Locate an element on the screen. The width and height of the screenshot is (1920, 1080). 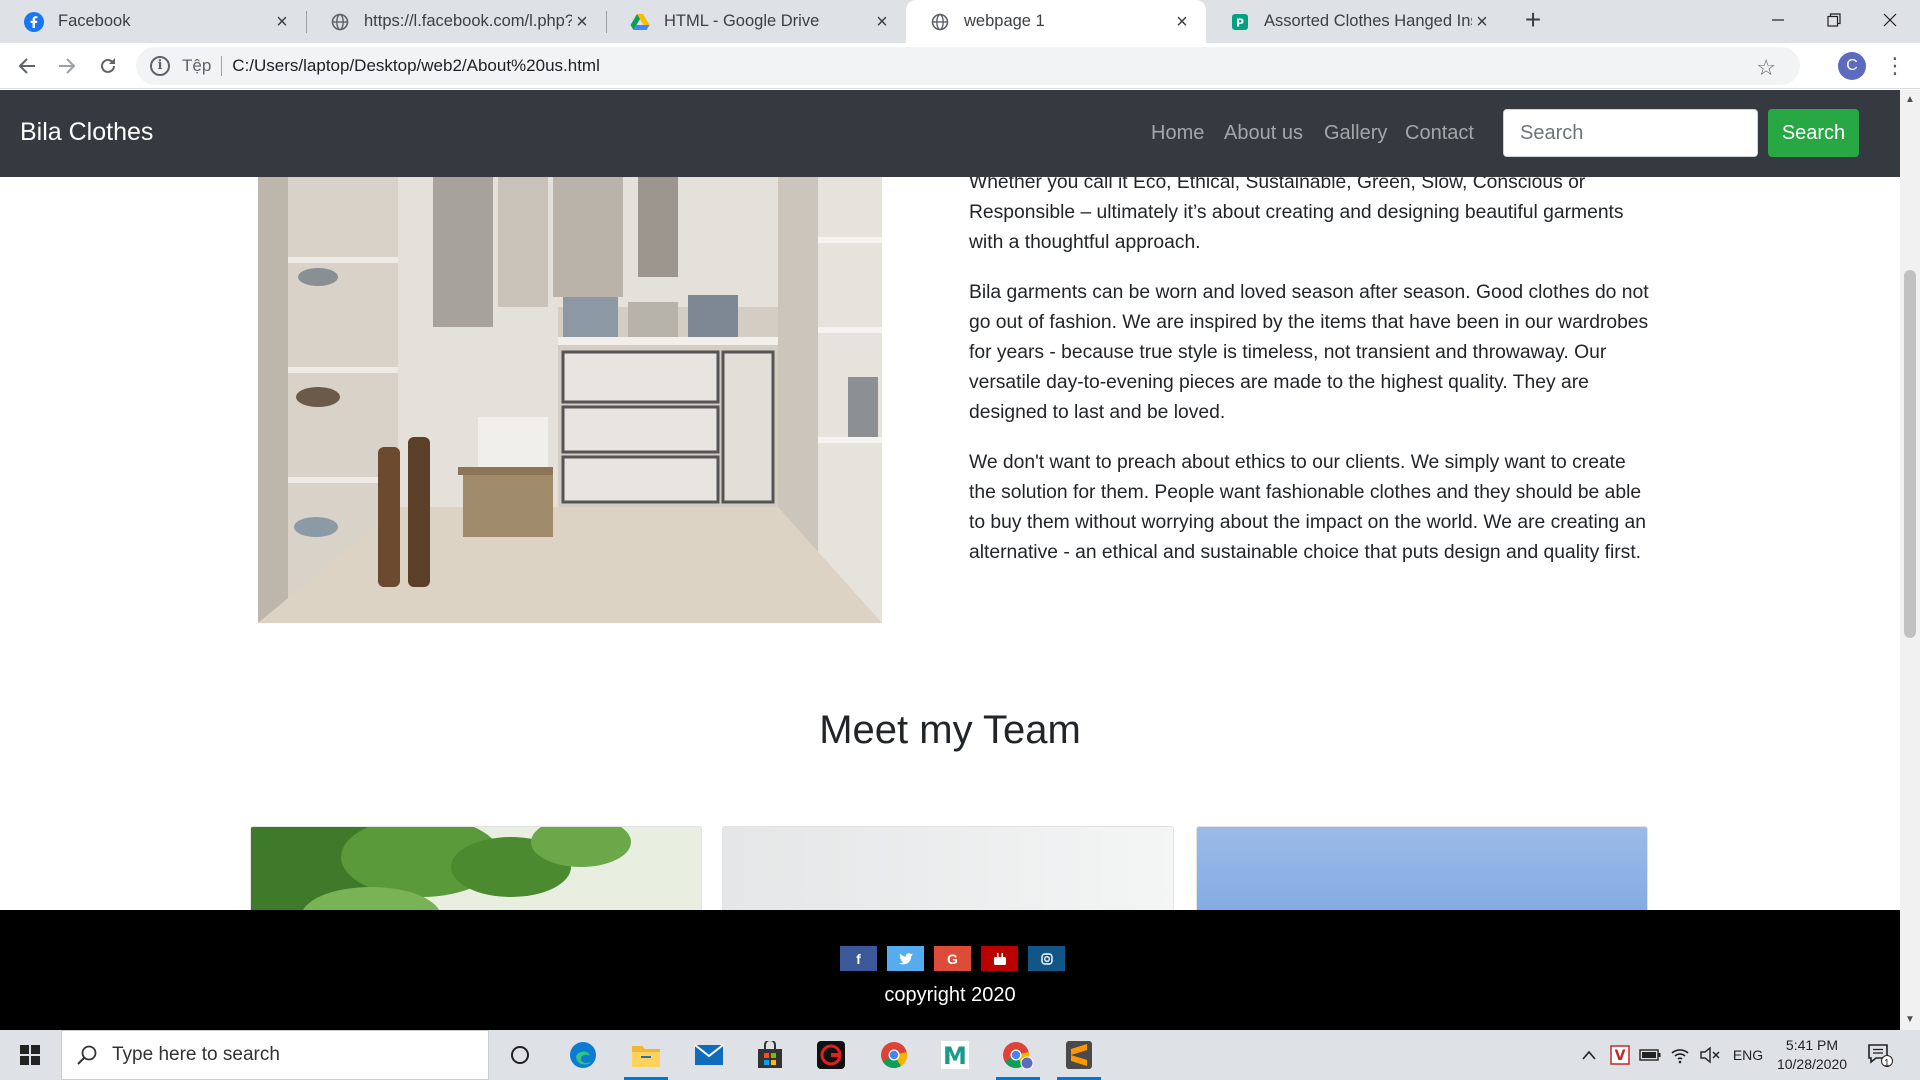
site-brand: Bila Clothes is located at coordinates (86, 132).